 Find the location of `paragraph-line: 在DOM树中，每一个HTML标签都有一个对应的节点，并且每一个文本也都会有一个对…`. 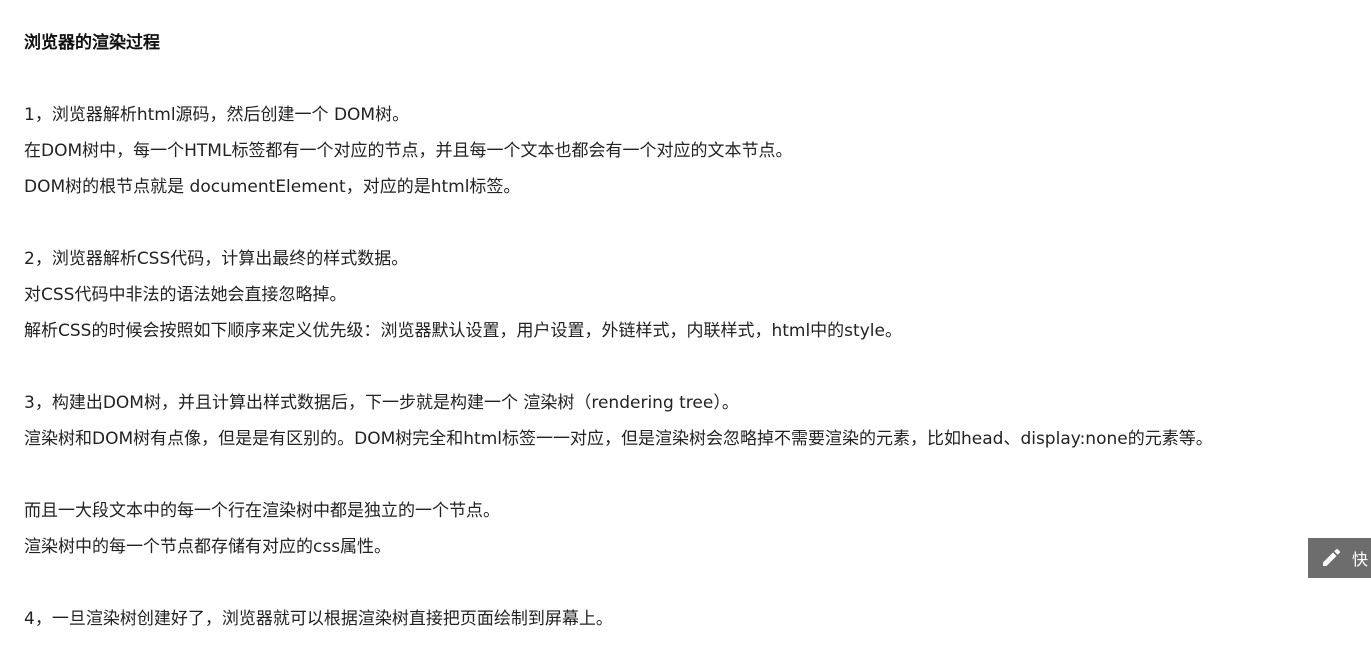

paragraph-line: 在DOM树中，每一个HTML标签都有一个对应的节点，并且每一个文本也都会有一个对… is located at coordinates (408, 151).